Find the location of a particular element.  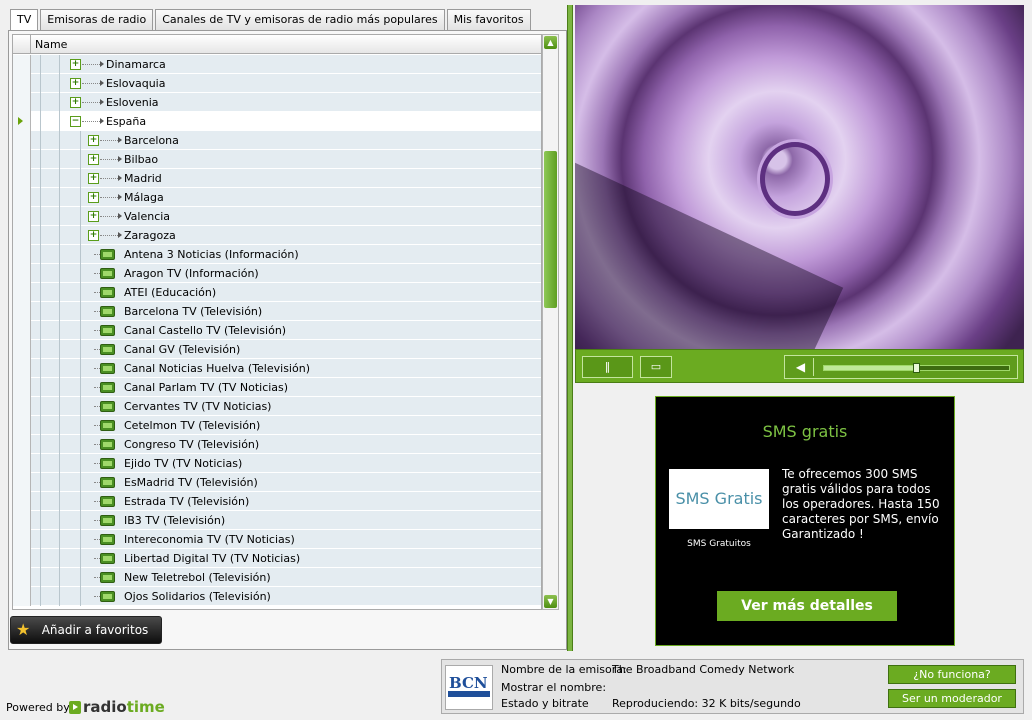

tree-row-label: Barcelona TV (Televisión) is located at coordinates (193, 311).